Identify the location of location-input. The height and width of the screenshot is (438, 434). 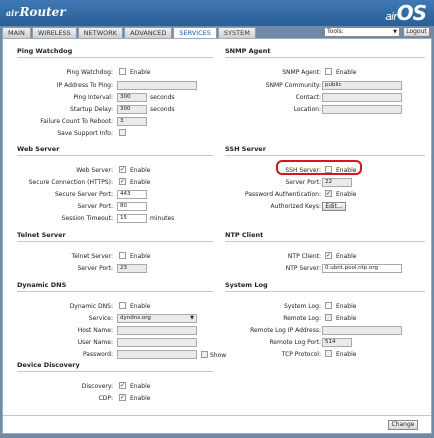
(362, 109).